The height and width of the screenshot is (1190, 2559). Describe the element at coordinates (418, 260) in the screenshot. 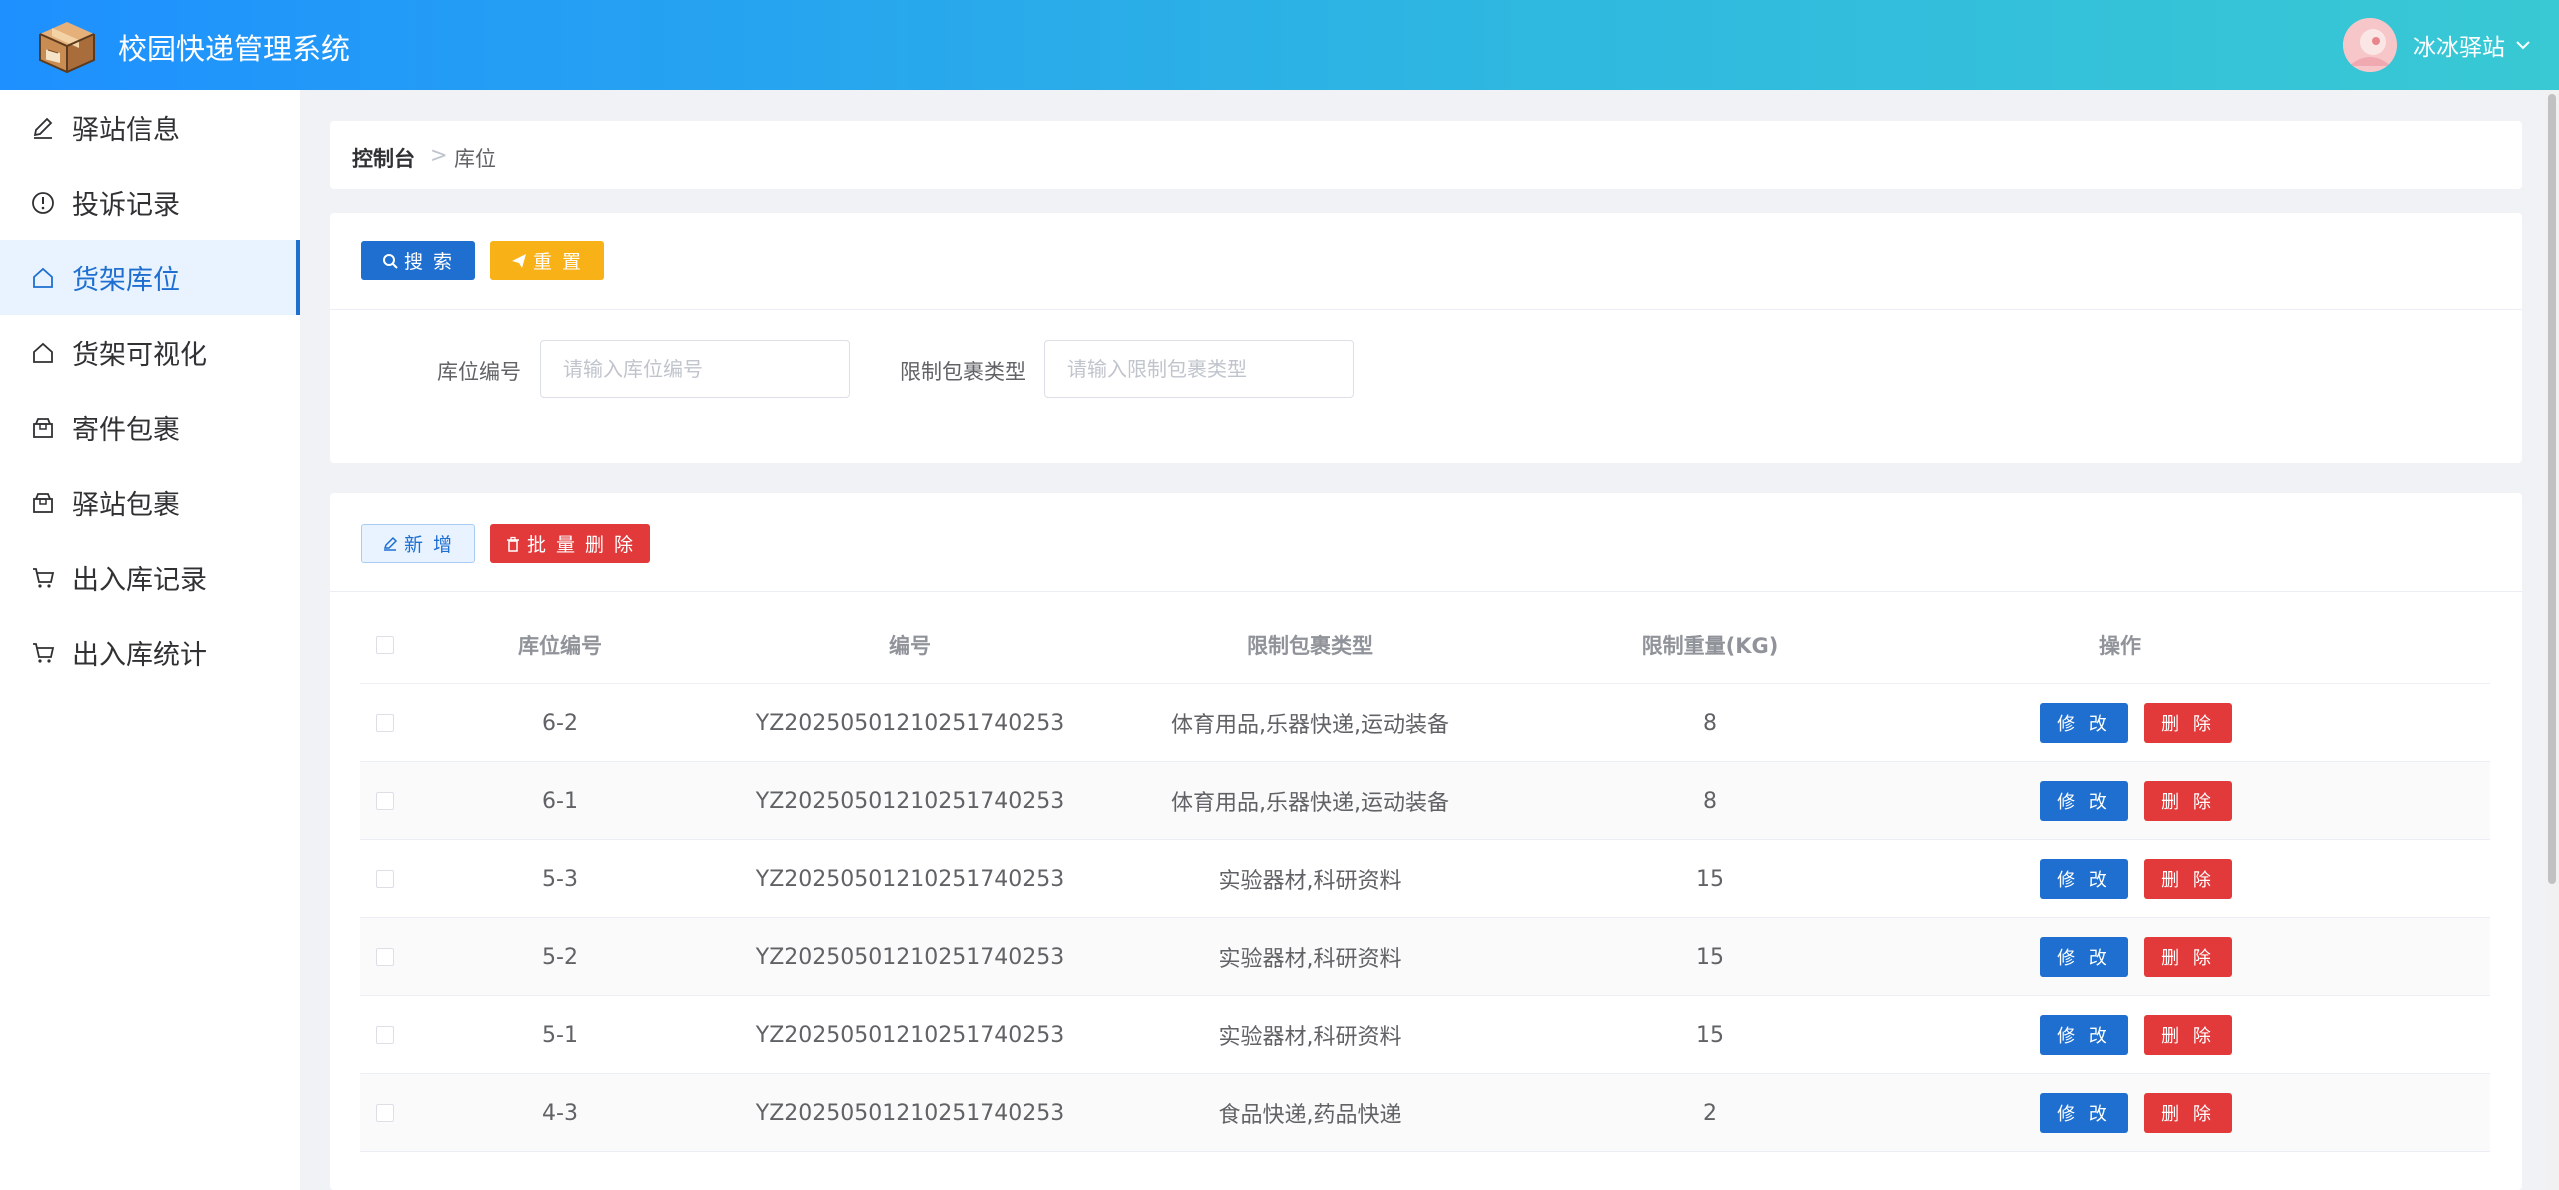

I see `search-button: 搜 索` at that location.